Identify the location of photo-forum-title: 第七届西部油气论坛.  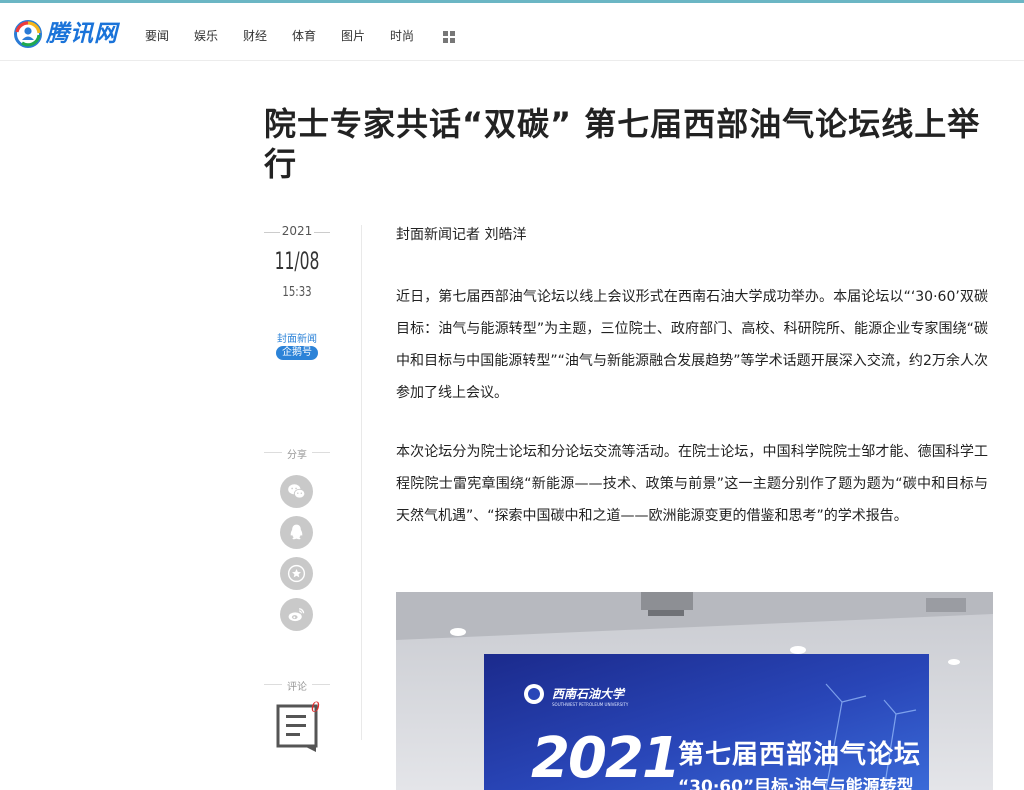
(800, 755).